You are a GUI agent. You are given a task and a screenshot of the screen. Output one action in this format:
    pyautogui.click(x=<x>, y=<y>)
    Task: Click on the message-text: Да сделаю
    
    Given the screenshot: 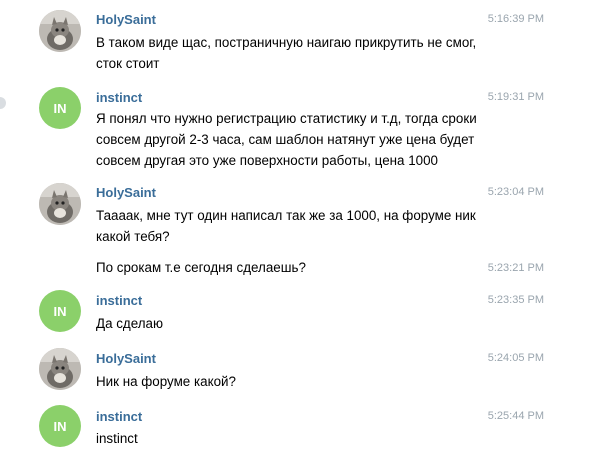 What is the action you would take?
    pyautogui.click(x=130, y=323)
    